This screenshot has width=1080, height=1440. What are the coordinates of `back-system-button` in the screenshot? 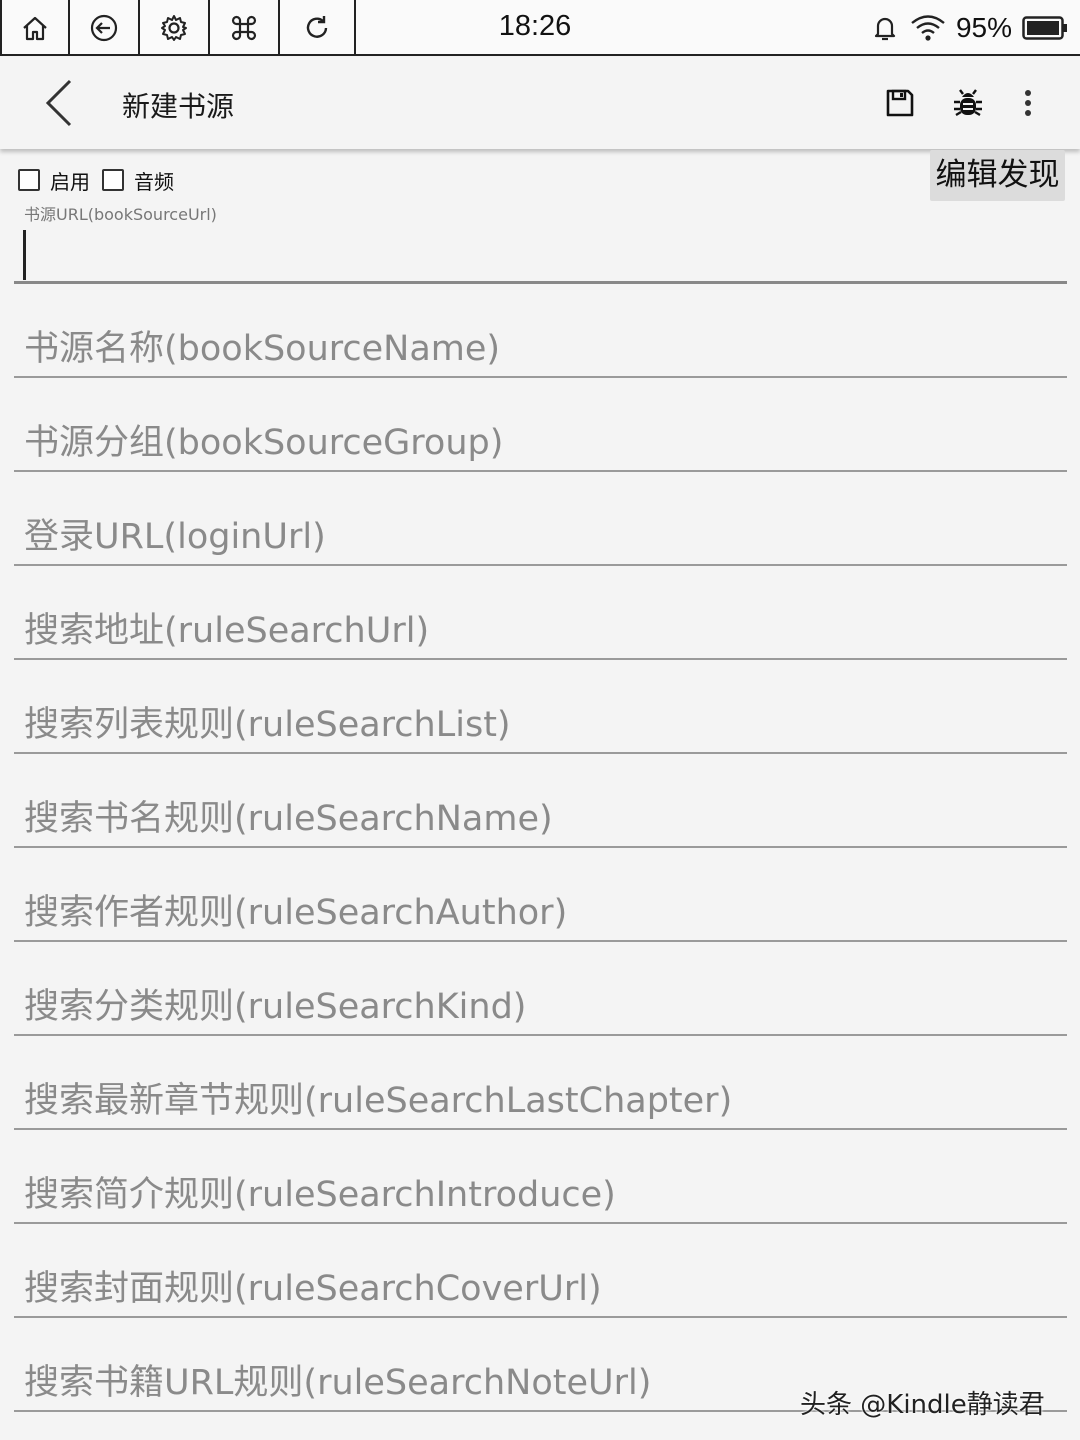 It's located at (105, 28).